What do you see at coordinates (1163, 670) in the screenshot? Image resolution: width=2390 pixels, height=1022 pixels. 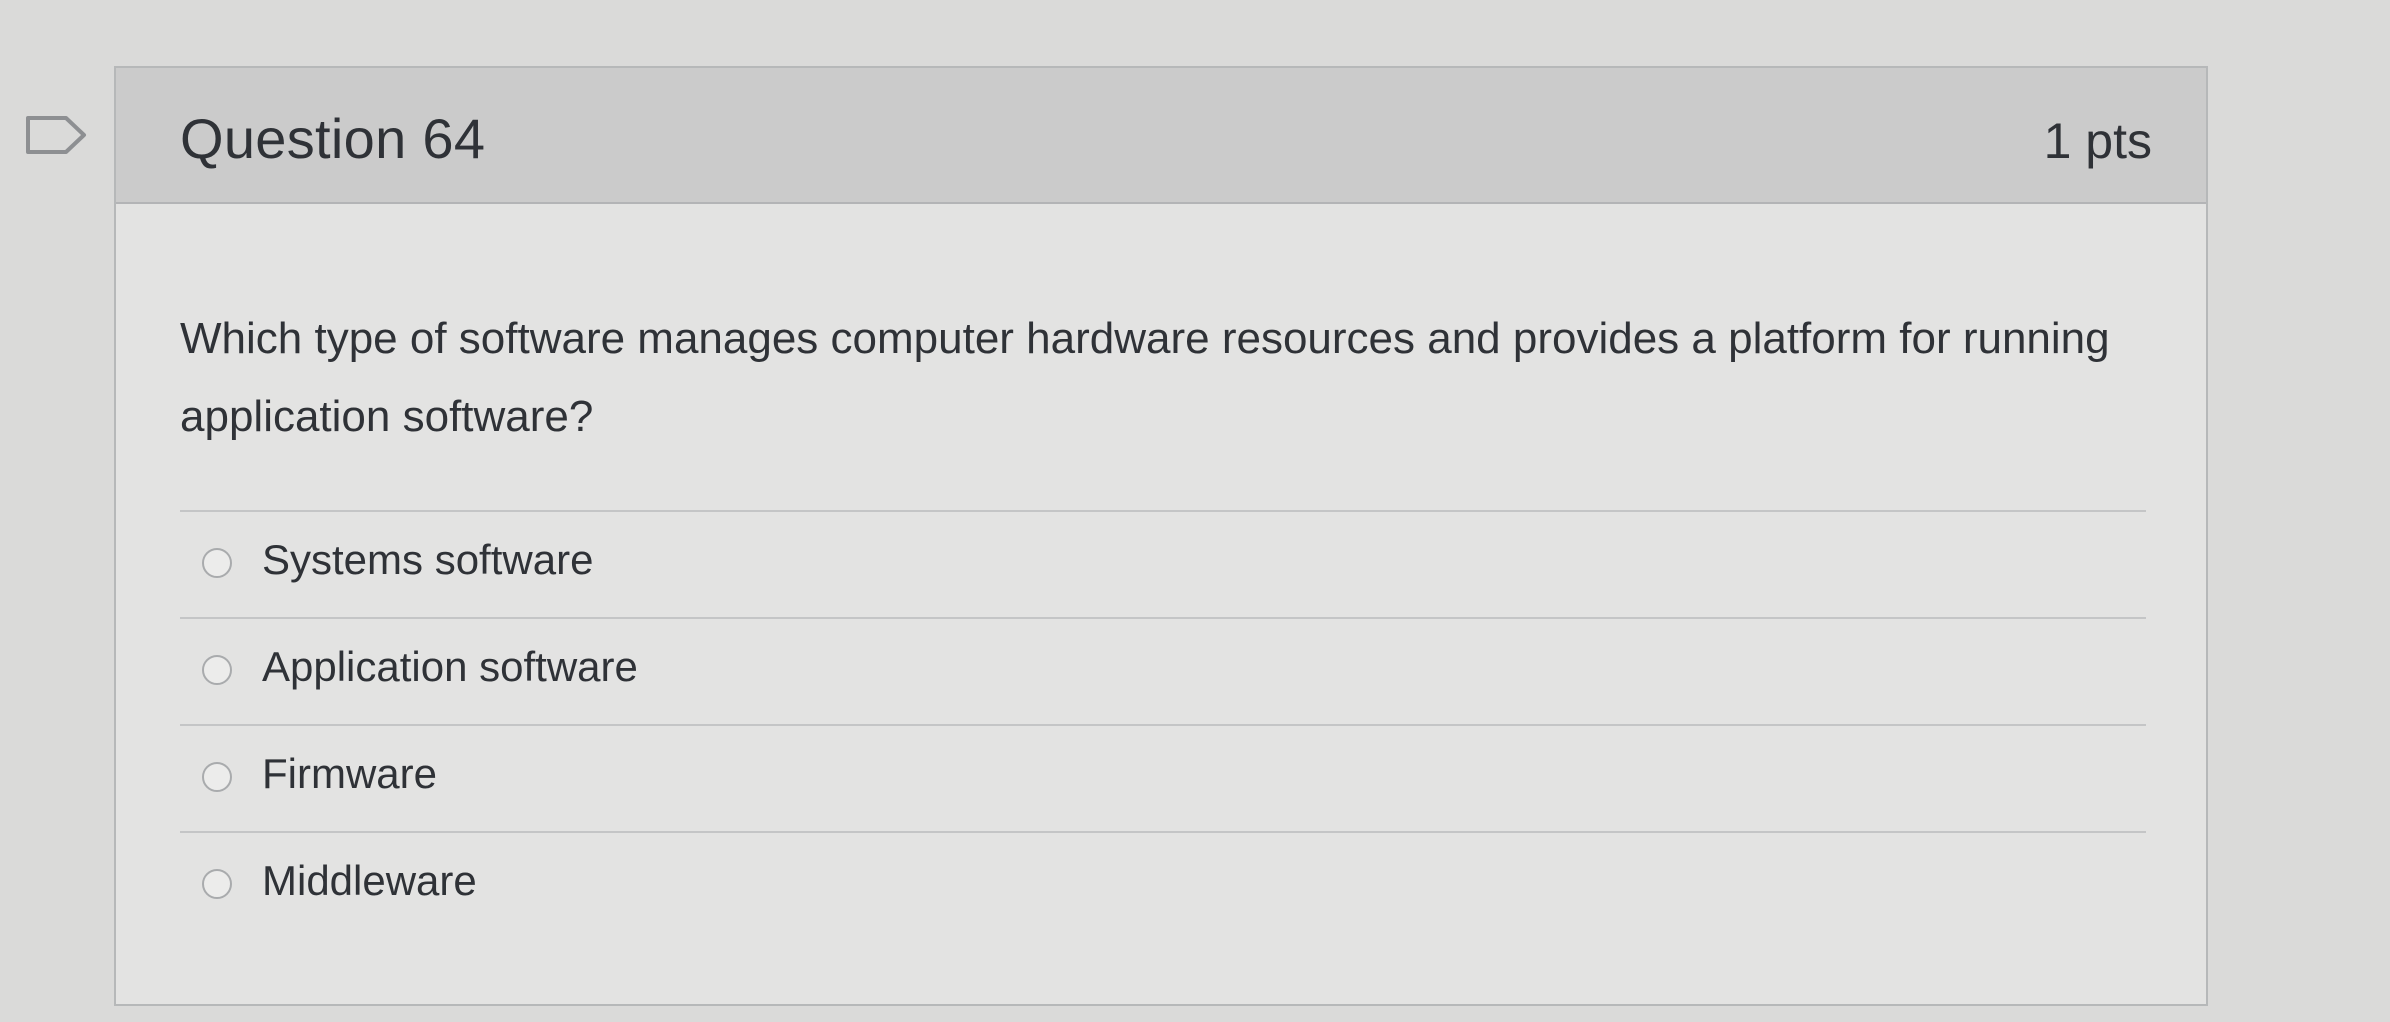 I see `answer-option-application-software: Application software` at bounding box center [1163, 670].